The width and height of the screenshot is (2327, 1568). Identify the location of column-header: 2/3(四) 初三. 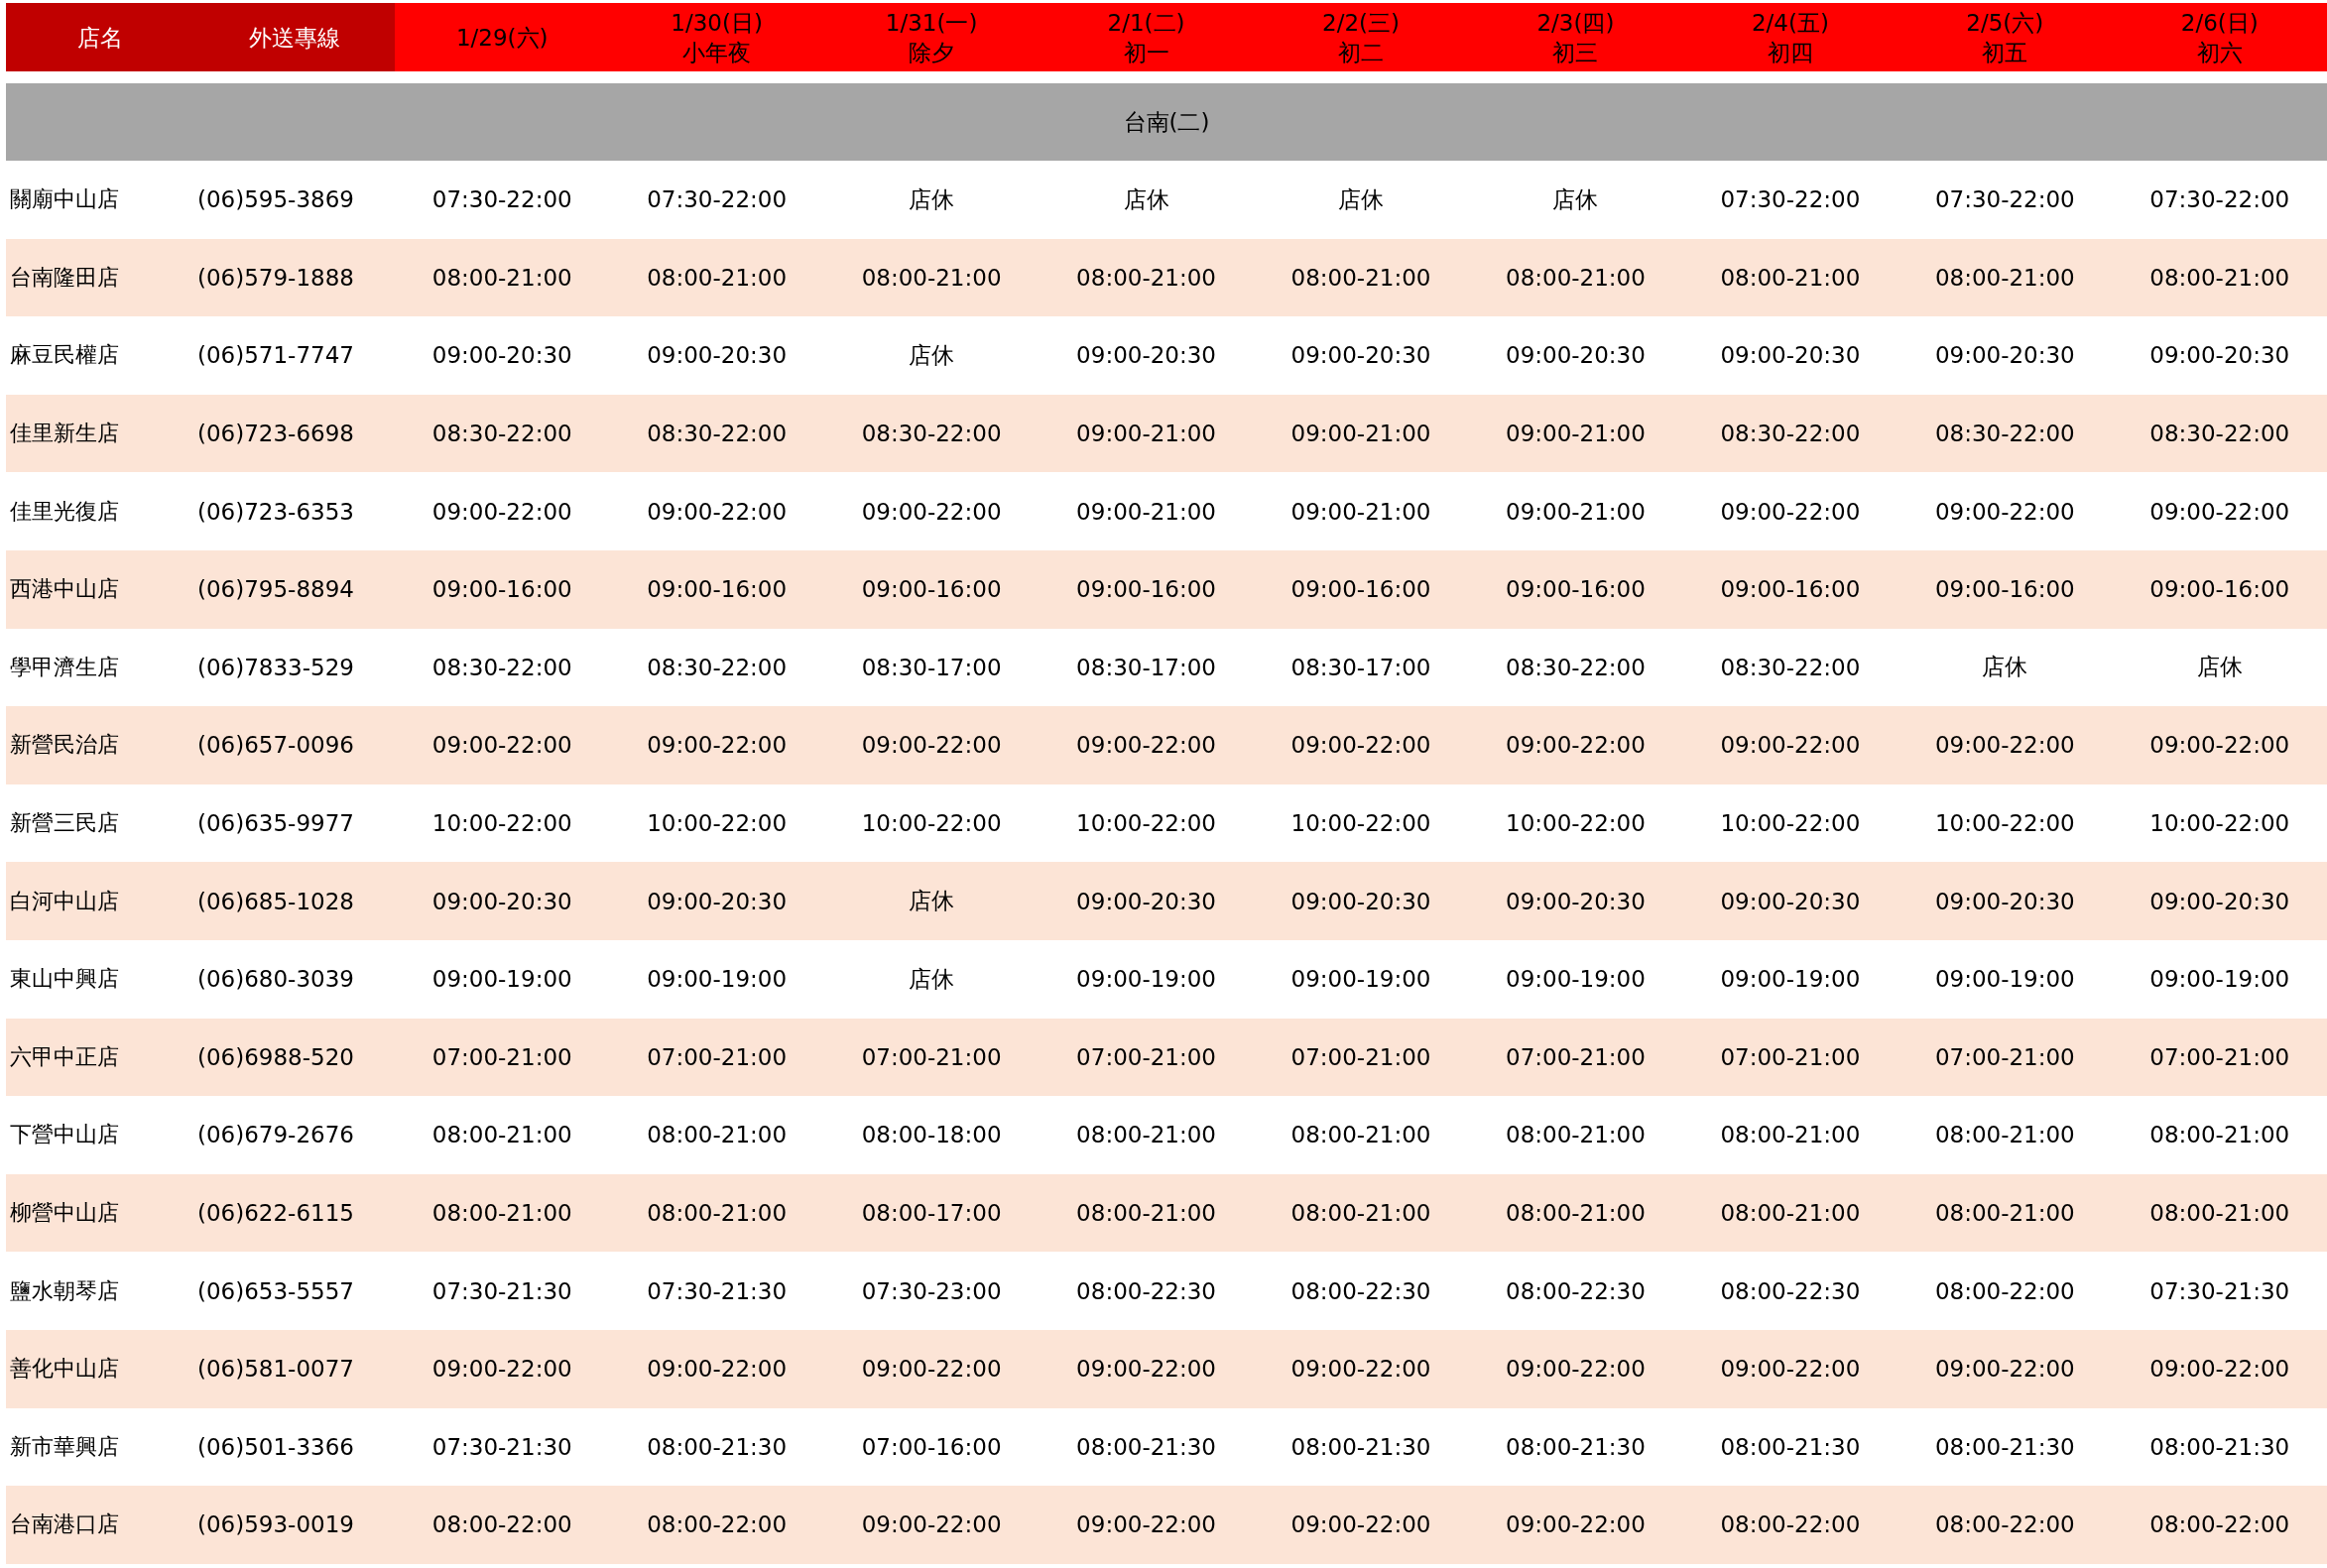
(1575, 37).